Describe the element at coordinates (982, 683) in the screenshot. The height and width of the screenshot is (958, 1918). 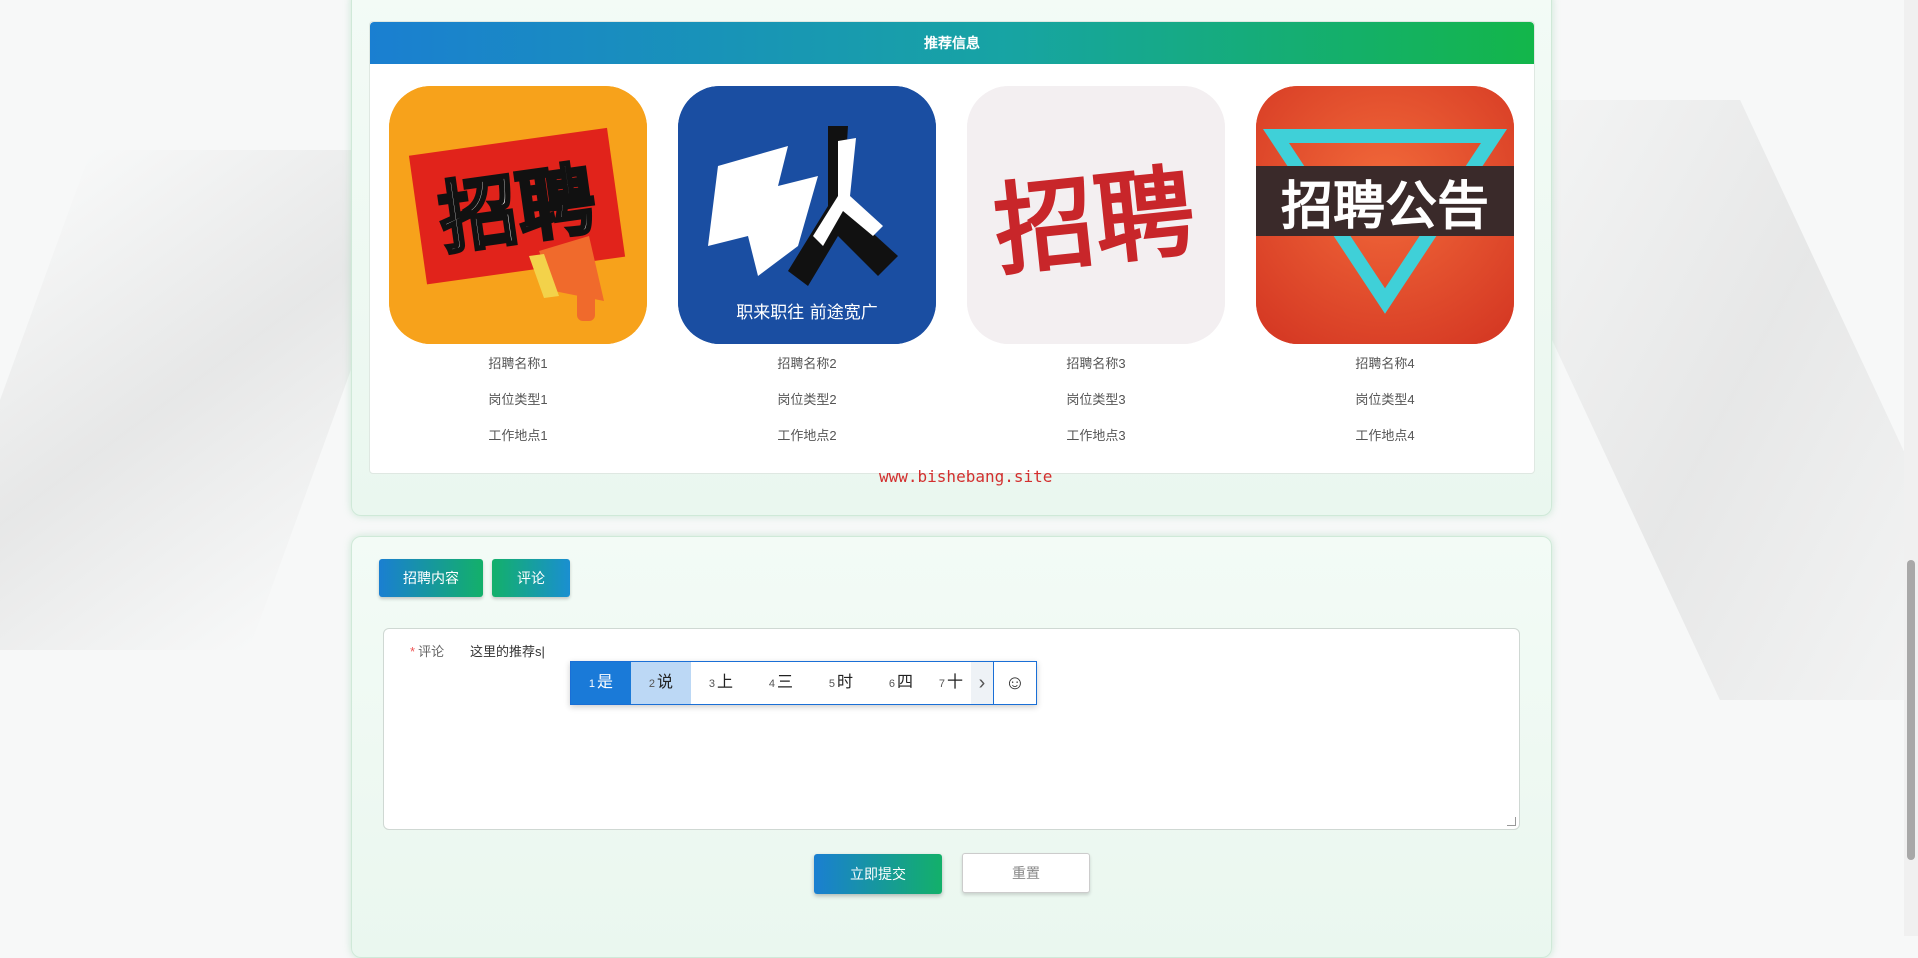
I see `chevron-right-icon: ›` at that location.